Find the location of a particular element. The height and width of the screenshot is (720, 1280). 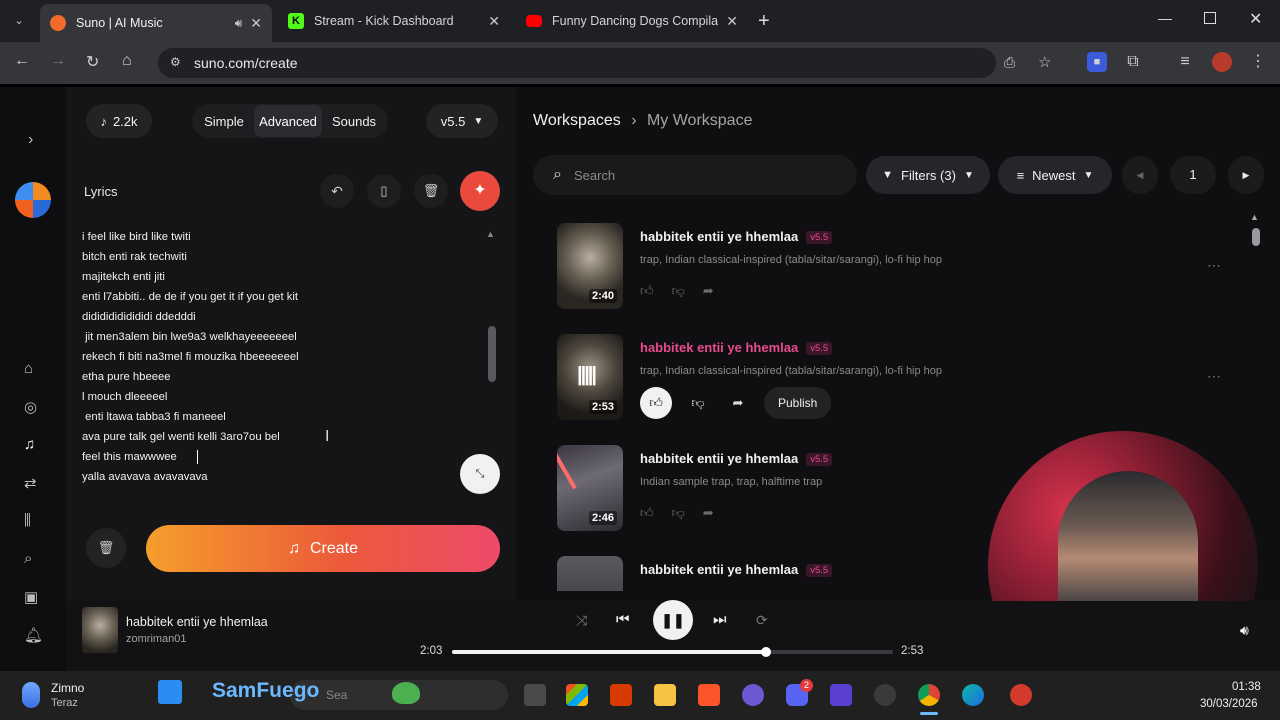

close-window-icon: ✕ is located at coordinates (1255, 19).